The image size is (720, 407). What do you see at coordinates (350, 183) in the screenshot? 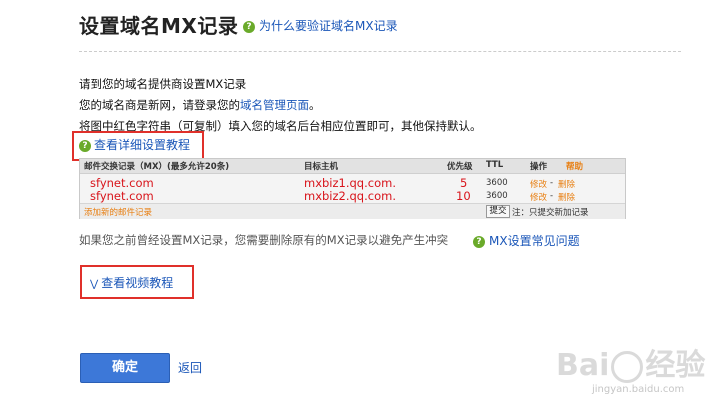
I see `host-cell: mxbiz1.qq.com.` at bounding box center [350, 183].